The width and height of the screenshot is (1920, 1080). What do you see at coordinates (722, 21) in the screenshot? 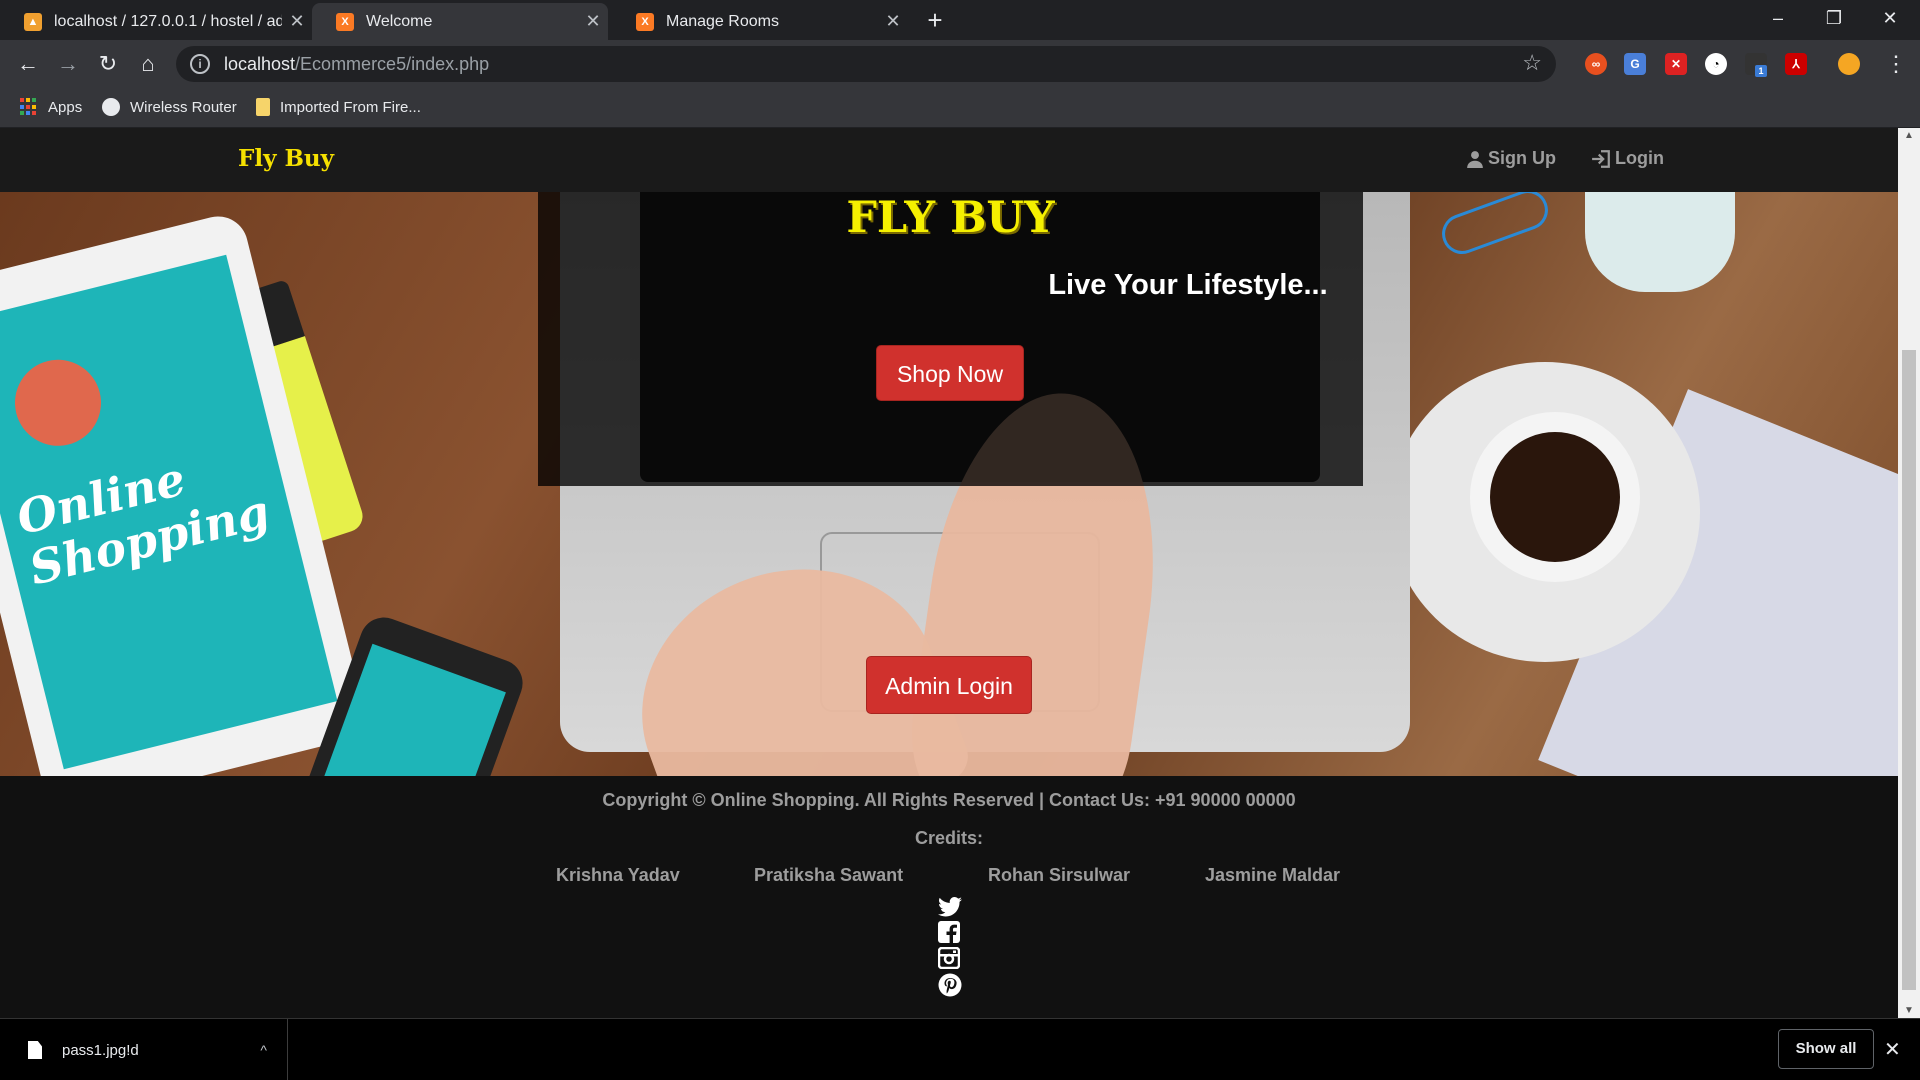
I see `tab-title: Manage Rooms` at bounding box center [722, 21].